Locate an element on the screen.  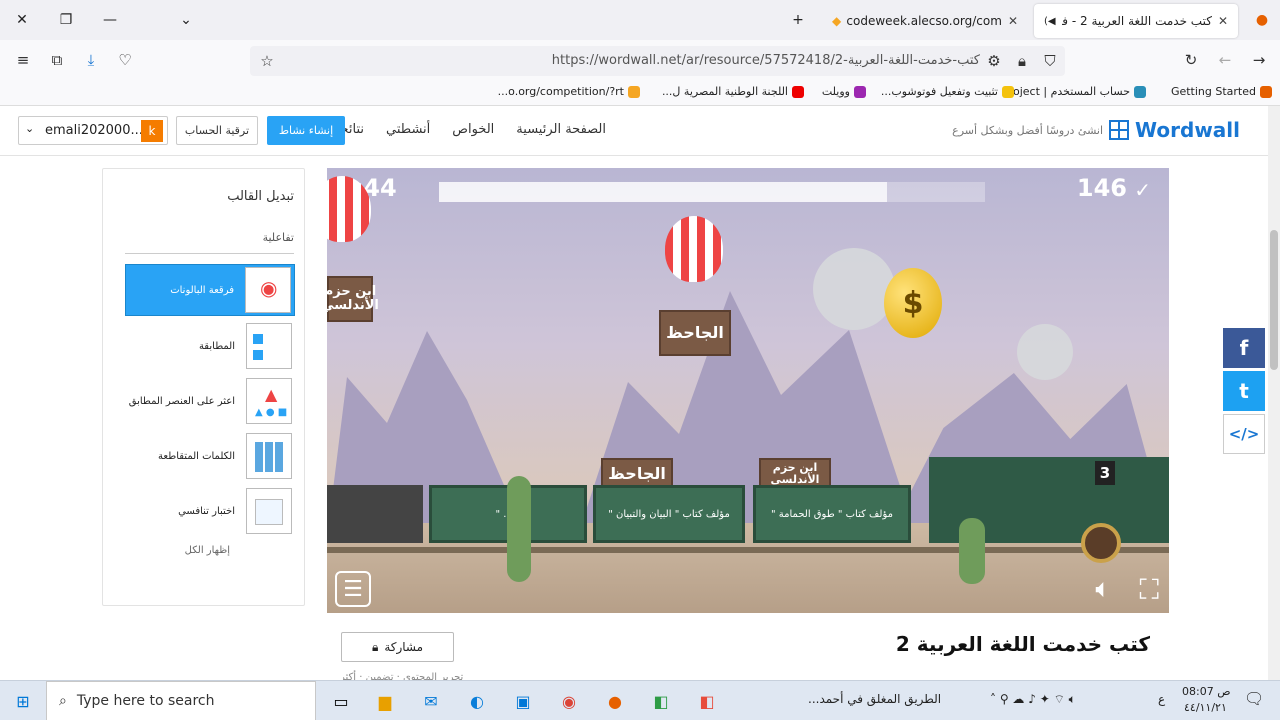
menu-hamburger-icon: ≡ is located at coordinates (23, 60).